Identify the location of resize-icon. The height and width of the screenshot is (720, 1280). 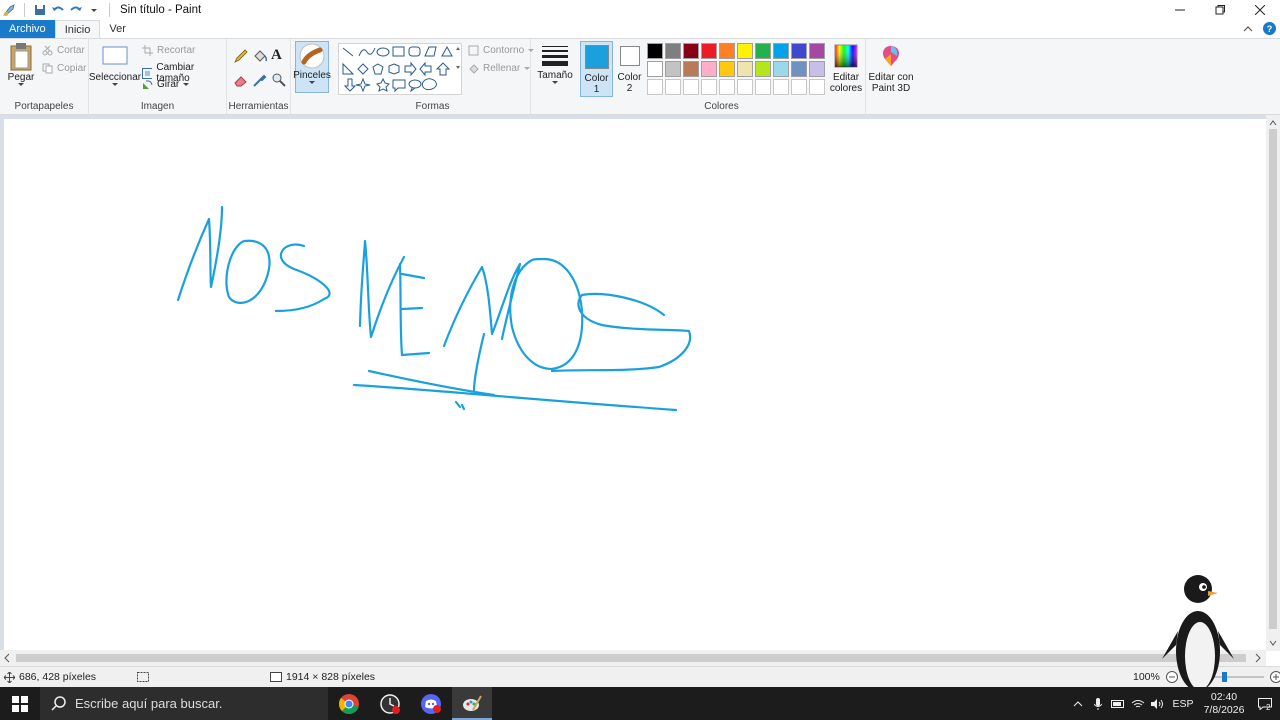
(147, 73).